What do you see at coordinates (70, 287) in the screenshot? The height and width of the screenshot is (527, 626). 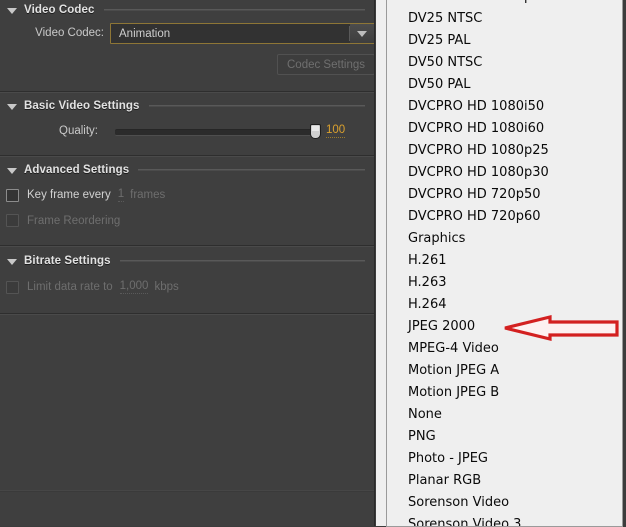 I see `limit-data-rate-label: Limit data rate to` at bounding box center [70, 287].